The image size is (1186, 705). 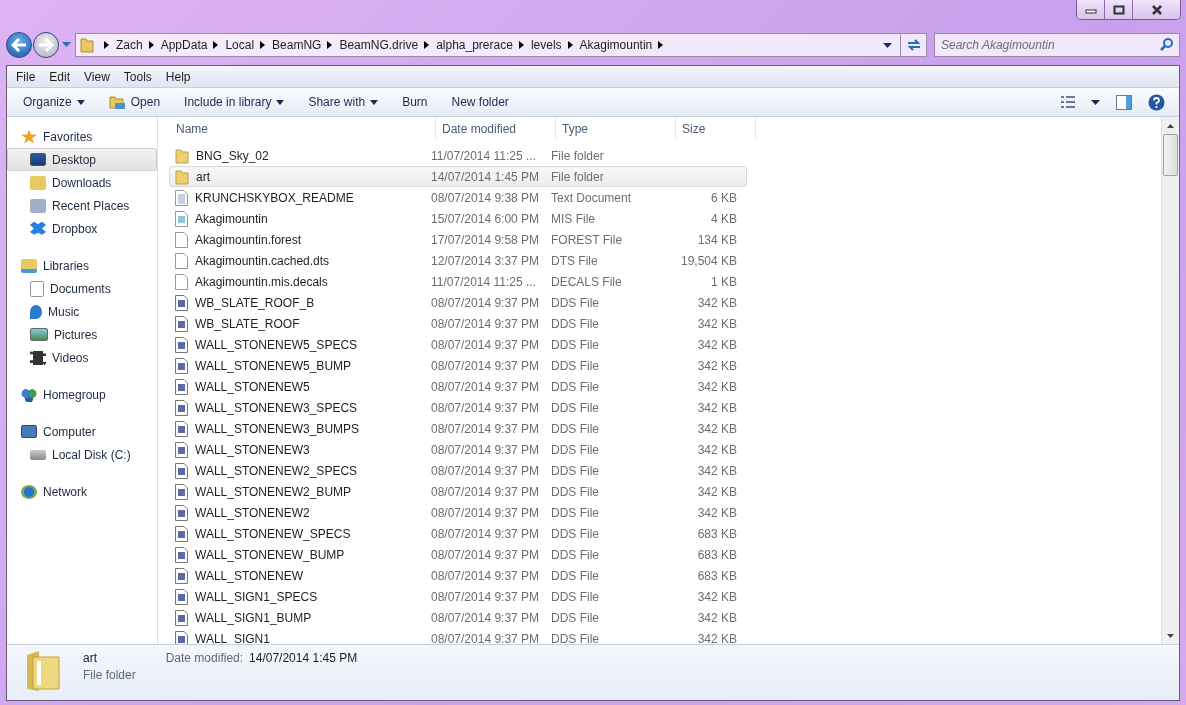 I want to click on search-field: Search Akagimountin, so click(x=1057, y=45).